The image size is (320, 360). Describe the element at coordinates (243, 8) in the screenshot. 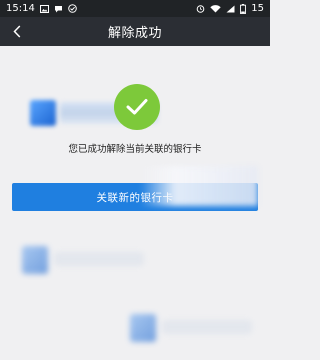

I see `battery-icon` at that location.